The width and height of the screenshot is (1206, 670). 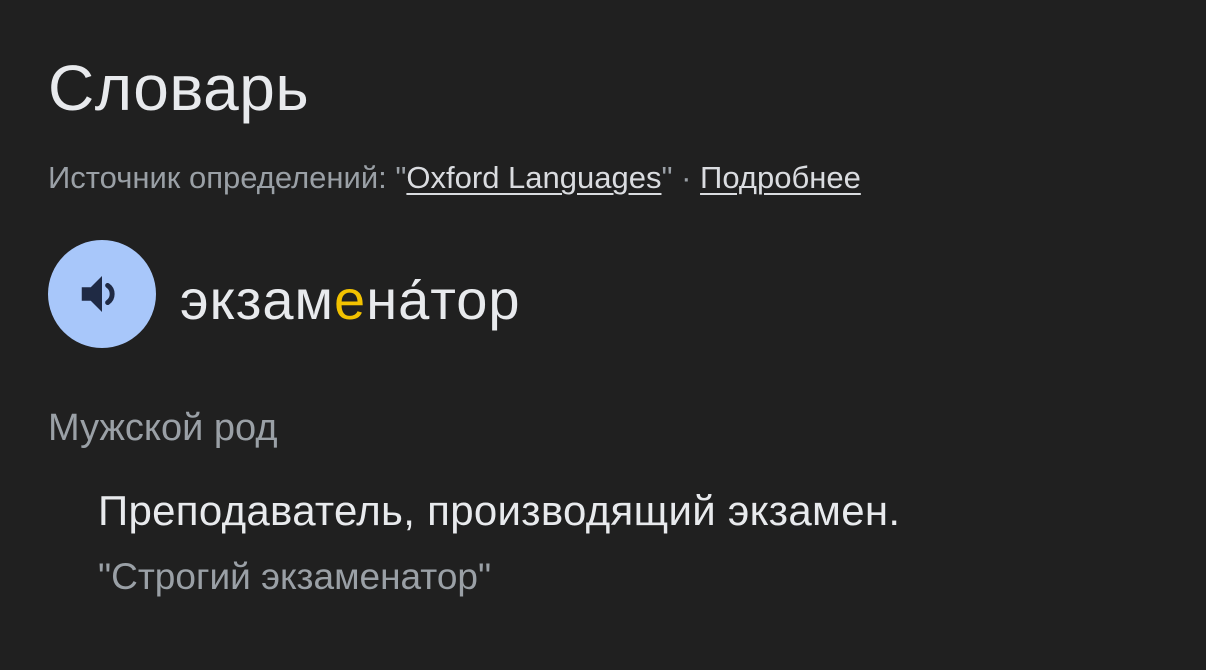 I want to click on definition-text: Преподаватель, производящий экзамен., so click(x=499, y=510).